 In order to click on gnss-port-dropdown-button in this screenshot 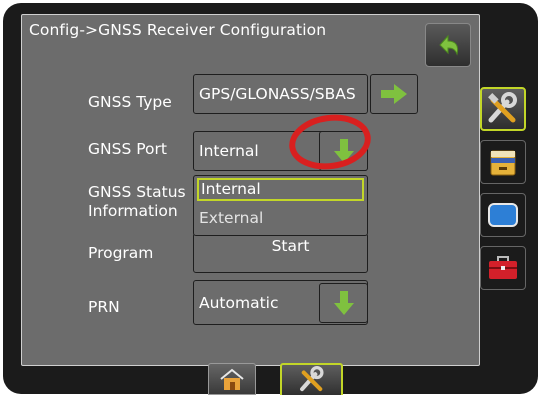, I will do `click(343, 151)`.